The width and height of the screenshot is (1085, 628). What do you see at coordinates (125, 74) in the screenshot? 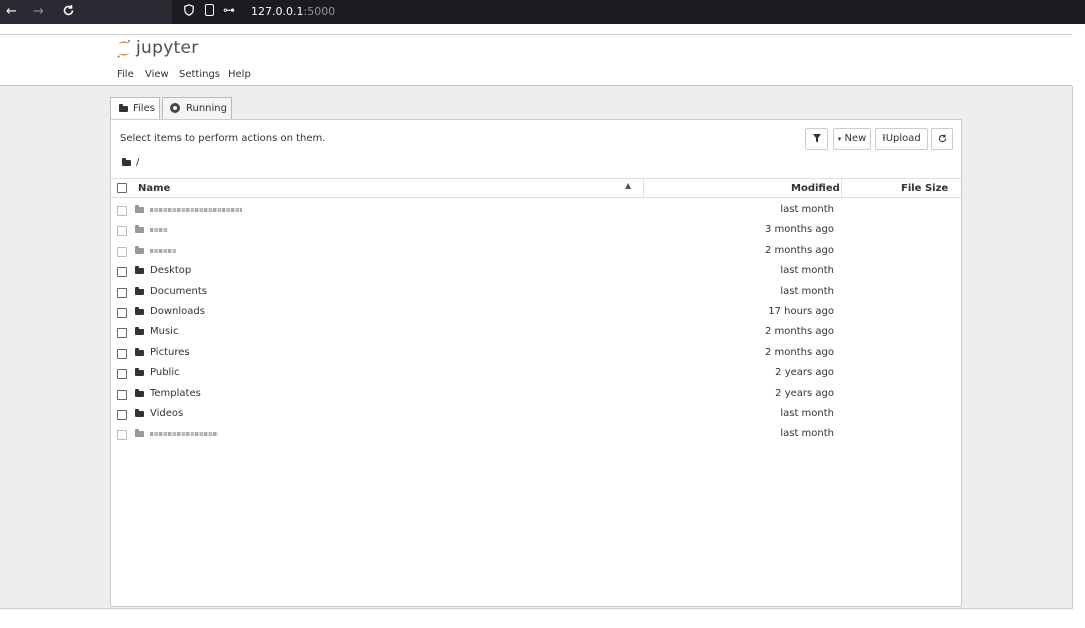
I see `menu-file: File` at bounding box center [125, 74].